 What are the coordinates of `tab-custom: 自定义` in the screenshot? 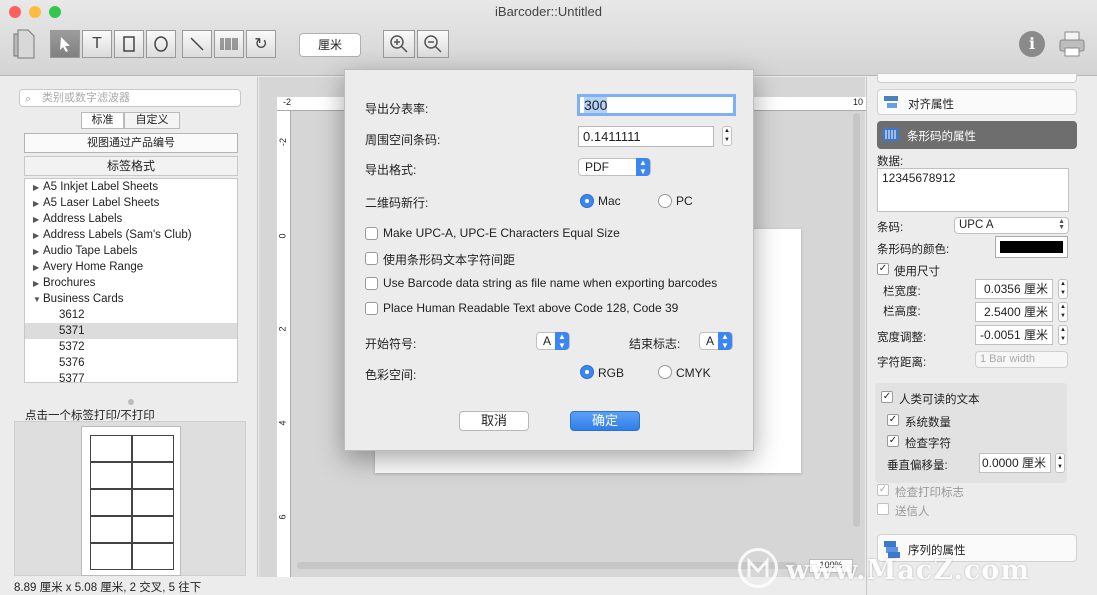 It's located at (152, 120).